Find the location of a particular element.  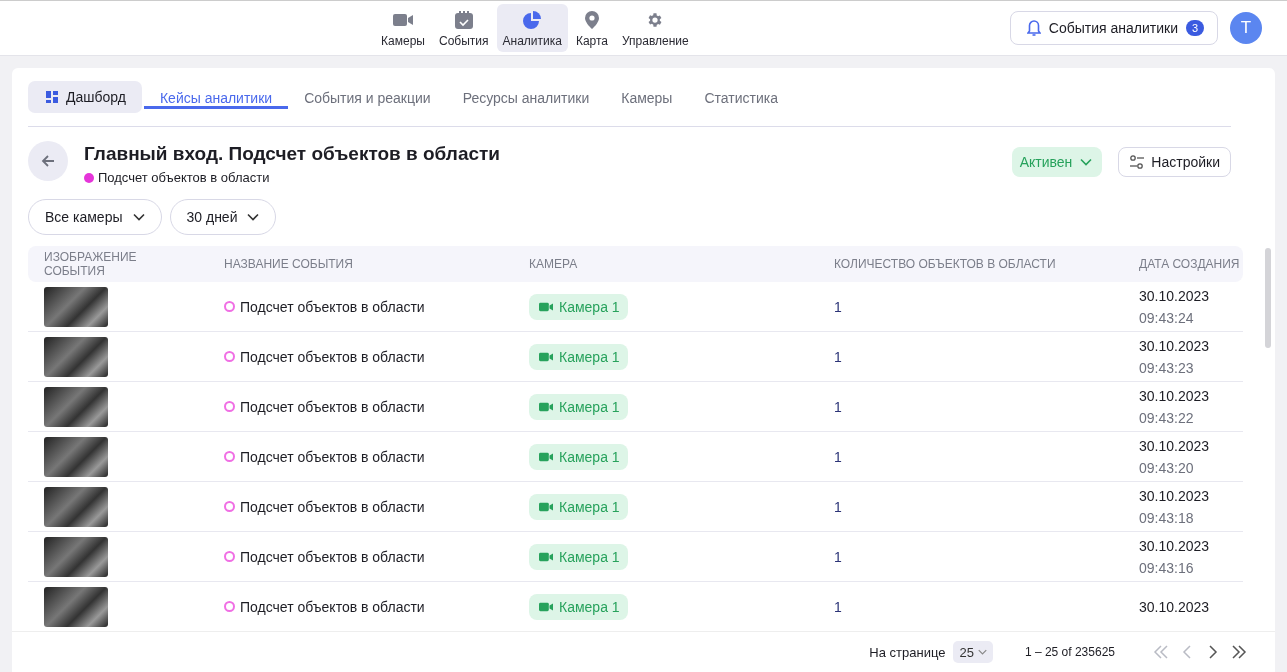

back-button is located at coordinates (48, 161).